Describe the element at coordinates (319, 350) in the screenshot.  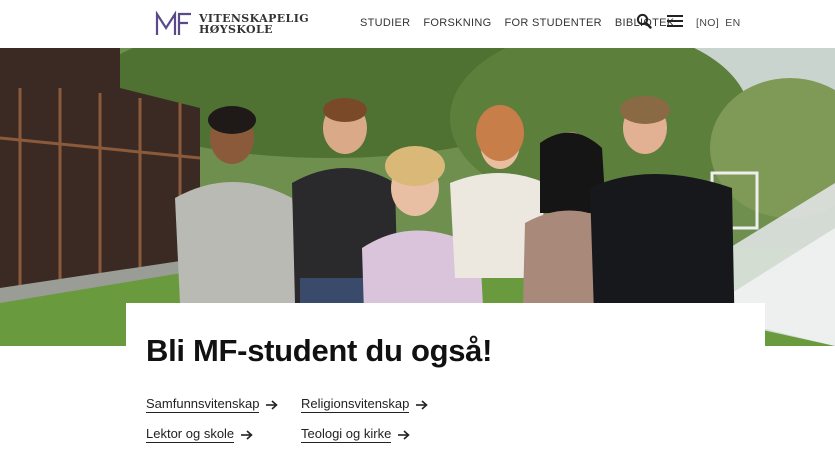
I see `card-title: Bli MF-student du også!` at that location.